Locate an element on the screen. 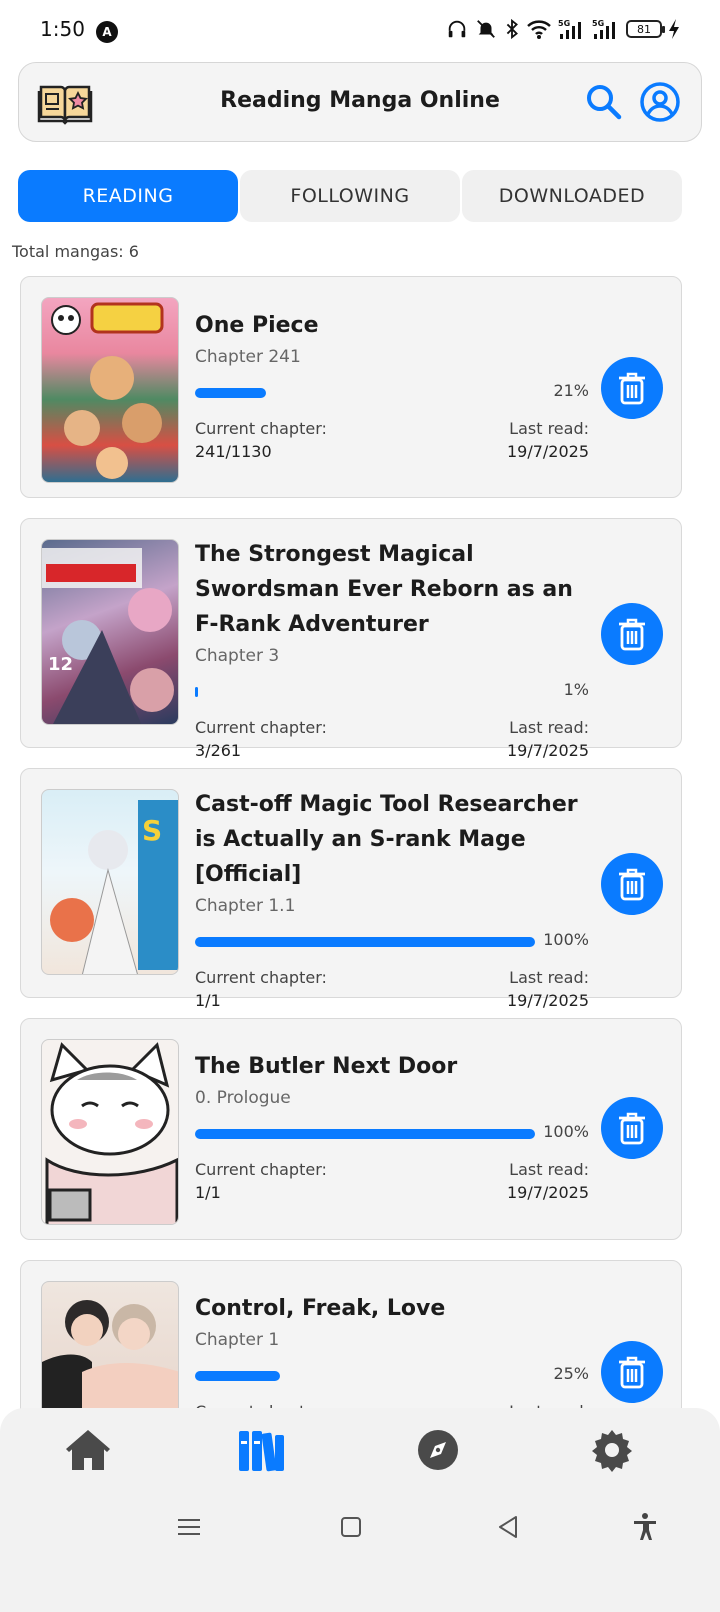  nav-explore is located at coordinates (438, 1450).